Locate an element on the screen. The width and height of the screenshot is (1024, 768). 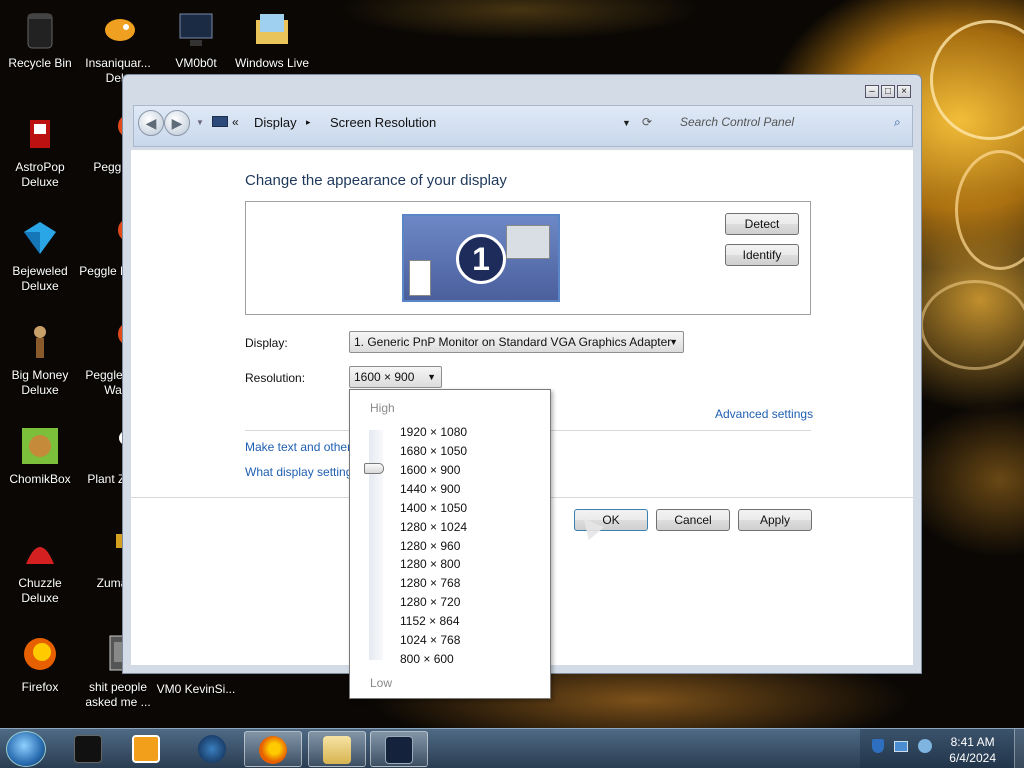
desktop-icon-label: AstroPop Deluxe is located at coordinates (40, 174).